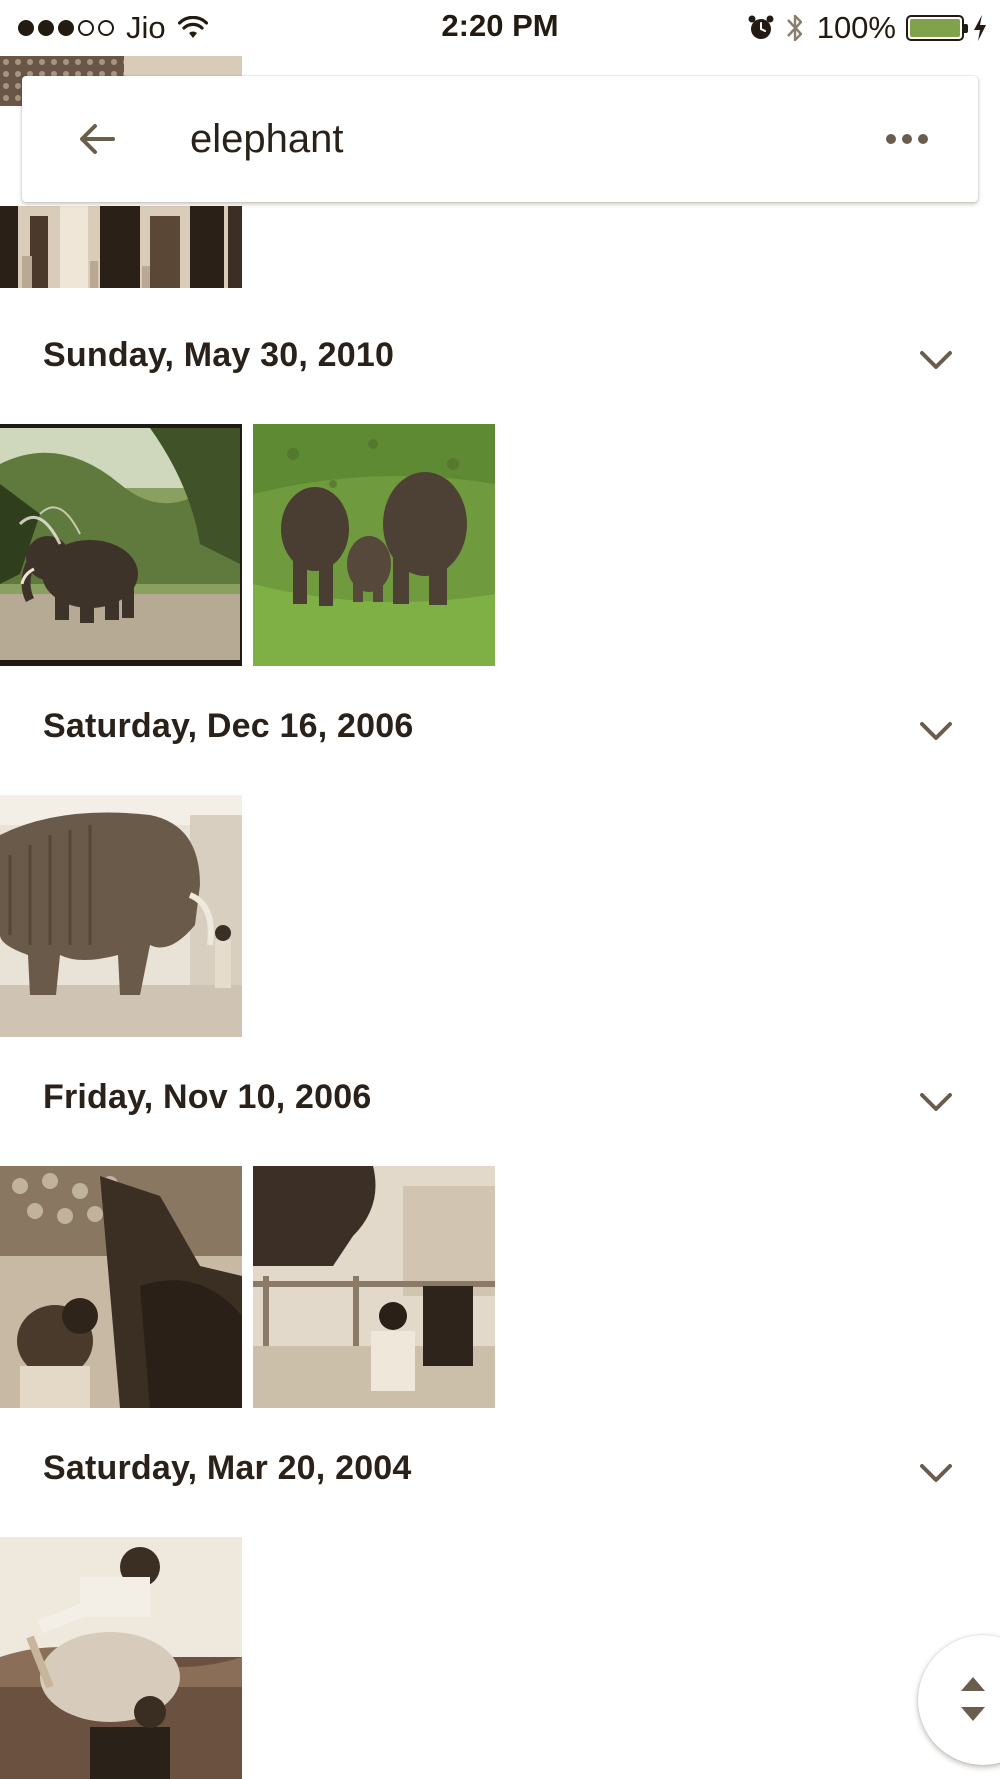 The width and height of the screenshot is (1000, 1779). What do you see at coordinates (500, 28) in the screenshot?
I see `status-bar: Jio 2:20 PM 100%` at bounding box center [500, 28].